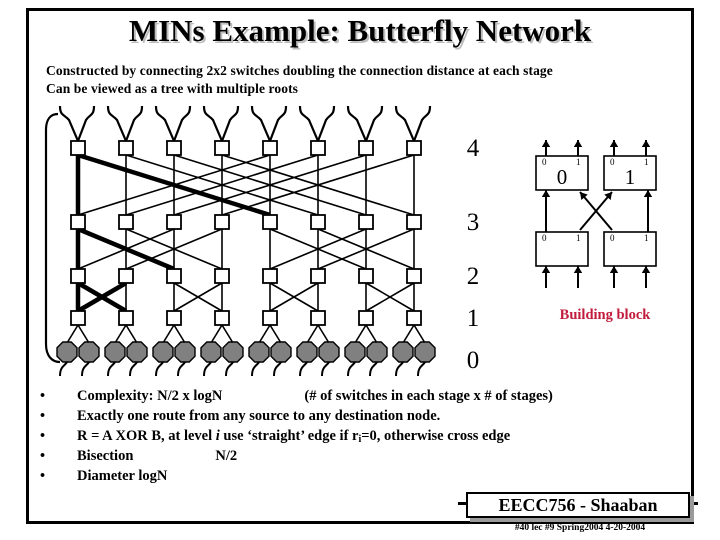 The height and width of the screenshot is (540, 720). I want to click on footer-sub-label: #40 lec #9 Spring2004 4-20-2004, so click(580, 528).